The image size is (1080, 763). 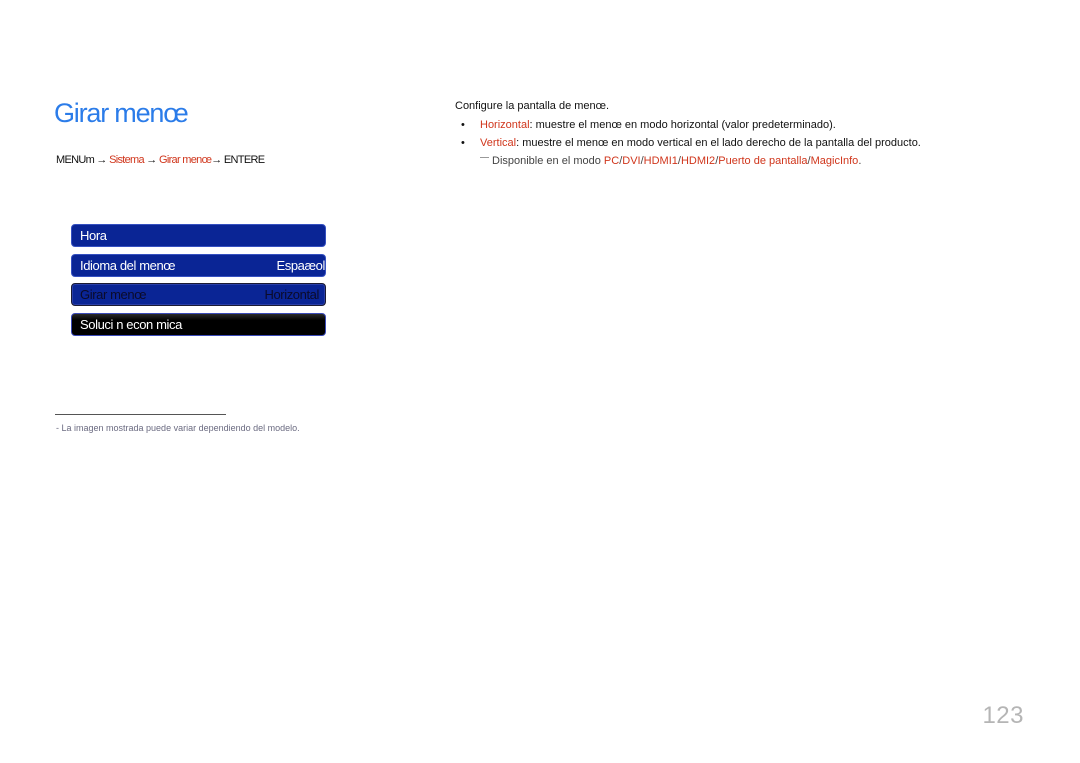 I want to click on page-number: 123, so click(x=1003, y=715).